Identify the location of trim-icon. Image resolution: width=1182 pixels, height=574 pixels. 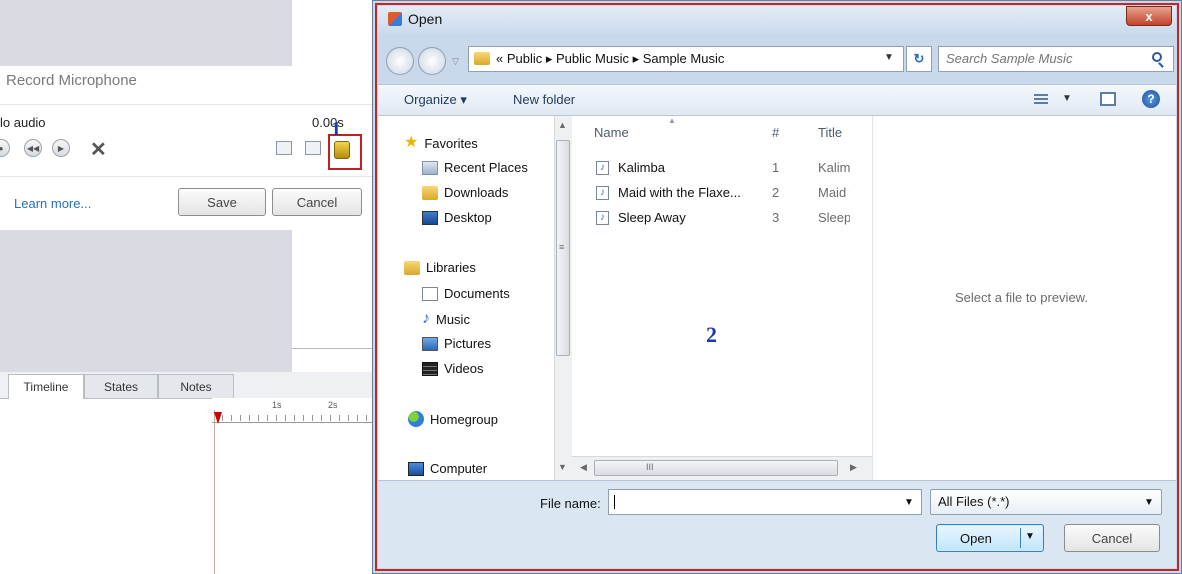
(284, 148).